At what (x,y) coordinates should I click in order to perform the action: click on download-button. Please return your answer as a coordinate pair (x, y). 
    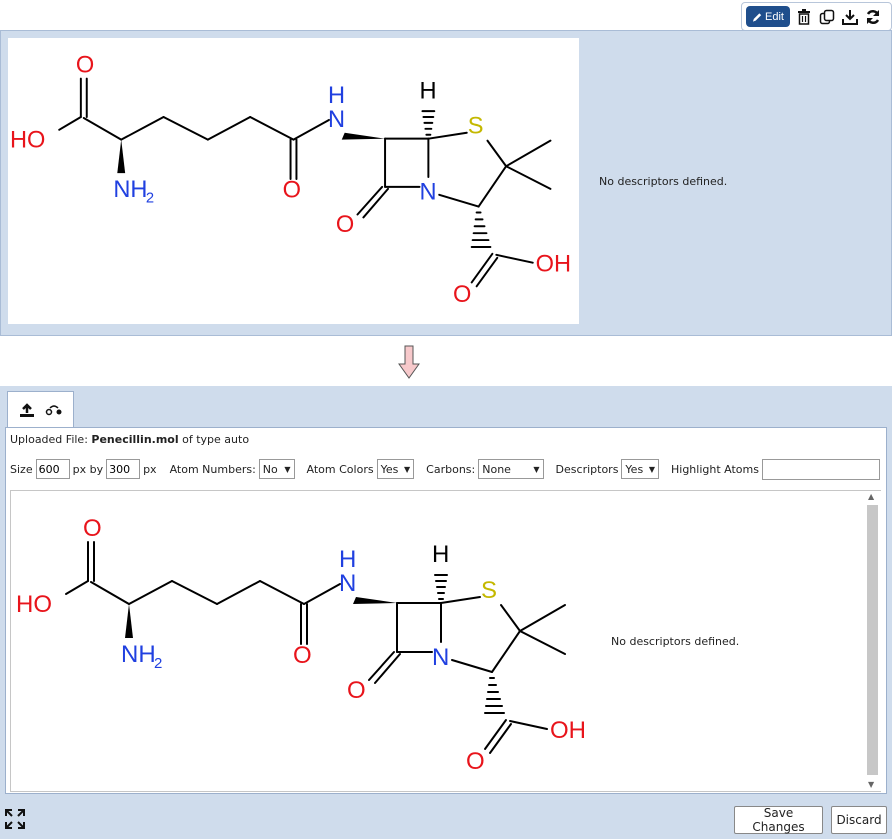
    Looking at the image, I should click on (850, 17).